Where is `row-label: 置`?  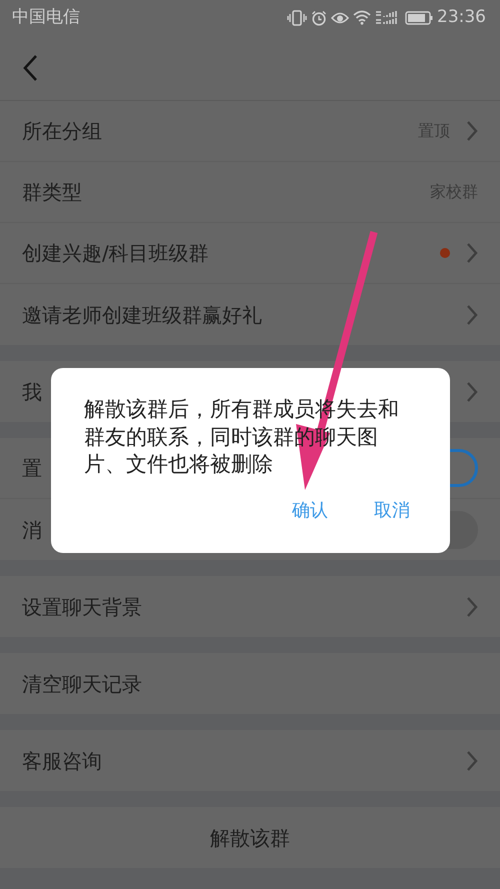 row-label: 置 is located at coordinates (32, 468).